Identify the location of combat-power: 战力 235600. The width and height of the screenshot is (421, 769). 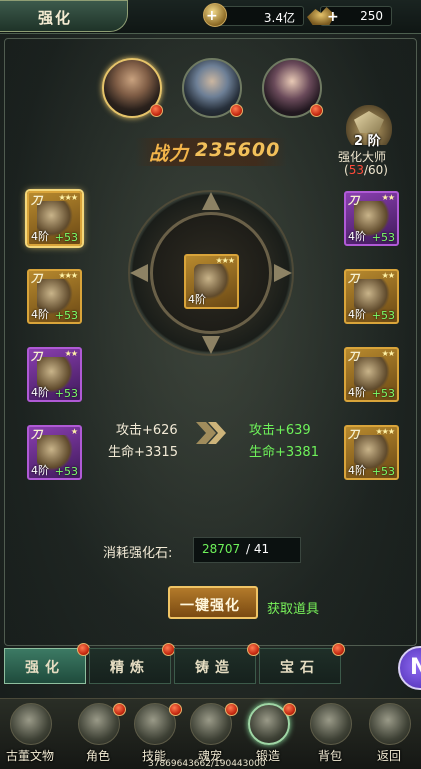
(211, 152).